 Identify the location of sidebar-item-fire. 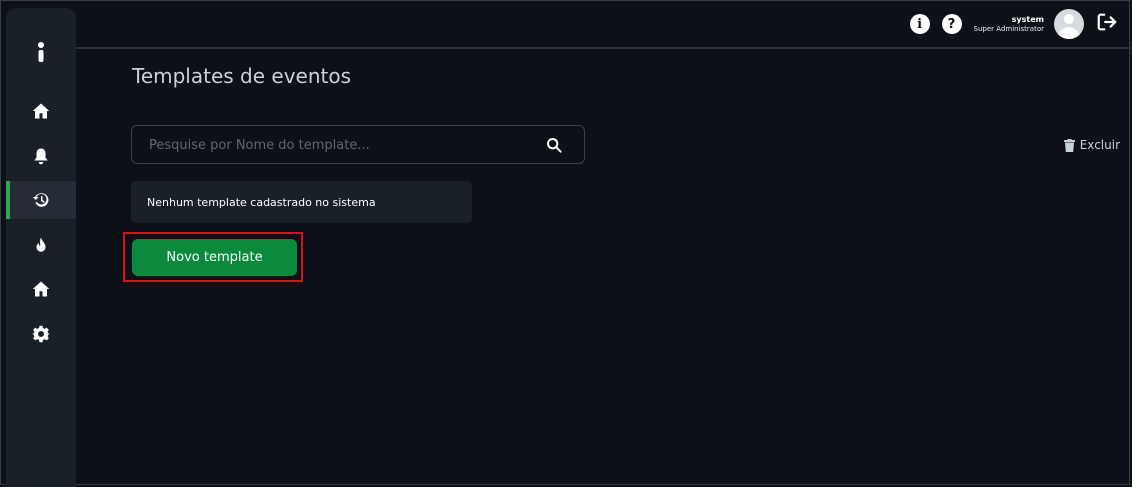
(41, 245).